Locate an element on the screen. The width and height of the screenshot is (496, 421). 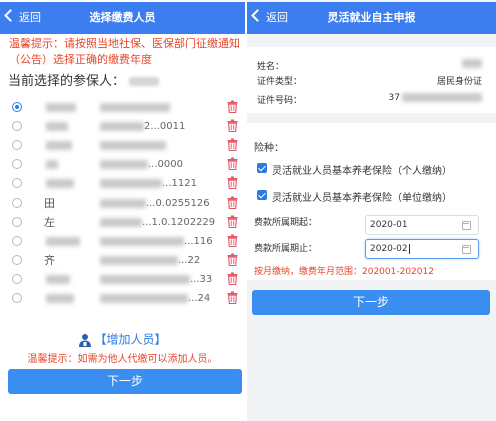
period-end-value: 2020-02 is located at coordinates (389, 249).